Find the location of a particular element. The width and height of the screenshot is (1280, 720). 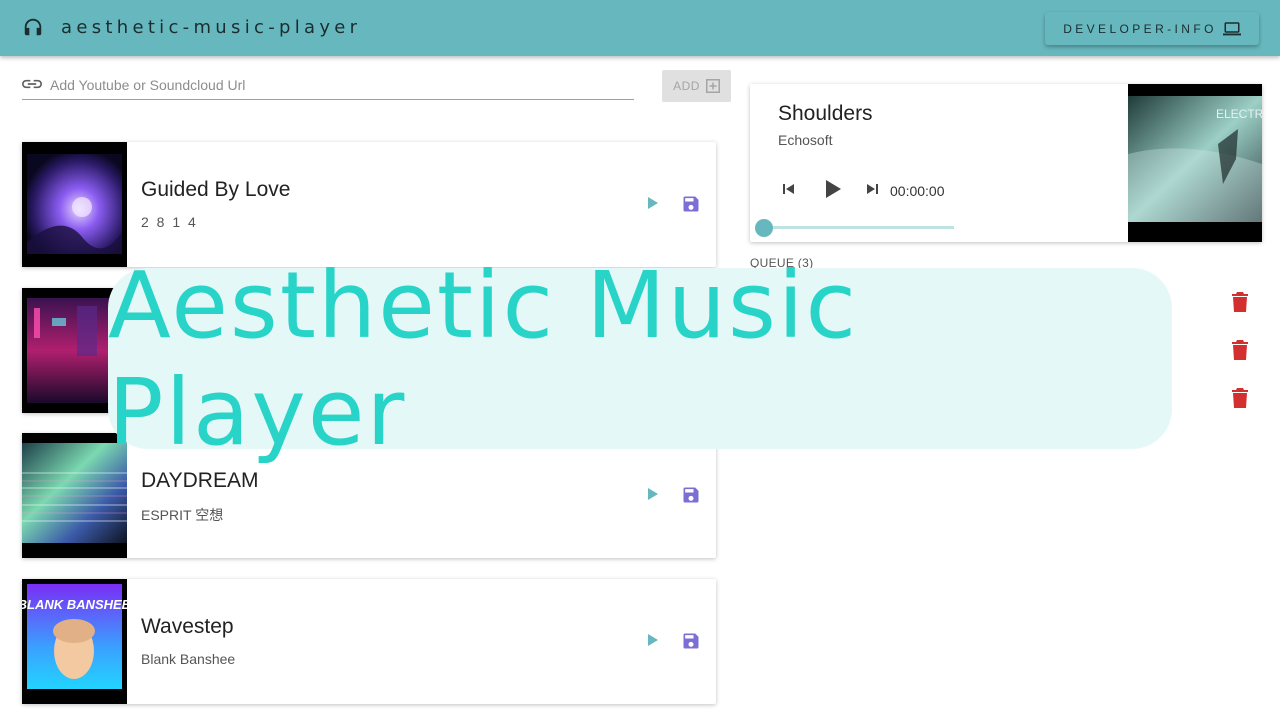

url-input-row is located at coordinates (328, 85).